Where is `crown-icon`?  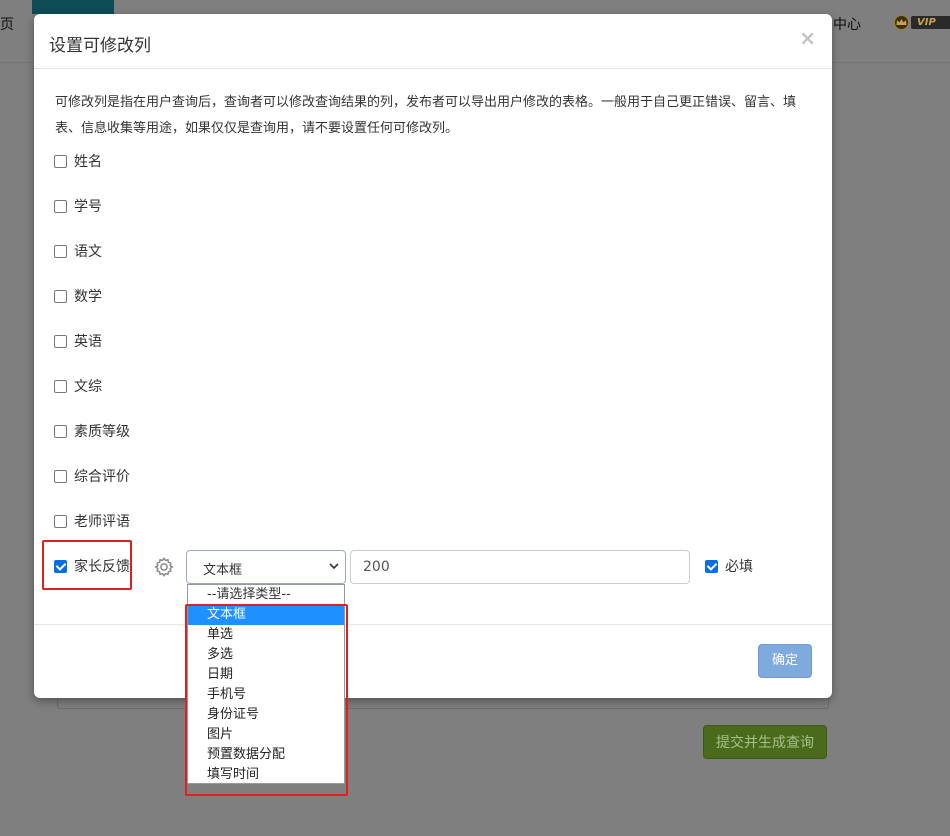 crown-icon is located at coordinates (901, 22).